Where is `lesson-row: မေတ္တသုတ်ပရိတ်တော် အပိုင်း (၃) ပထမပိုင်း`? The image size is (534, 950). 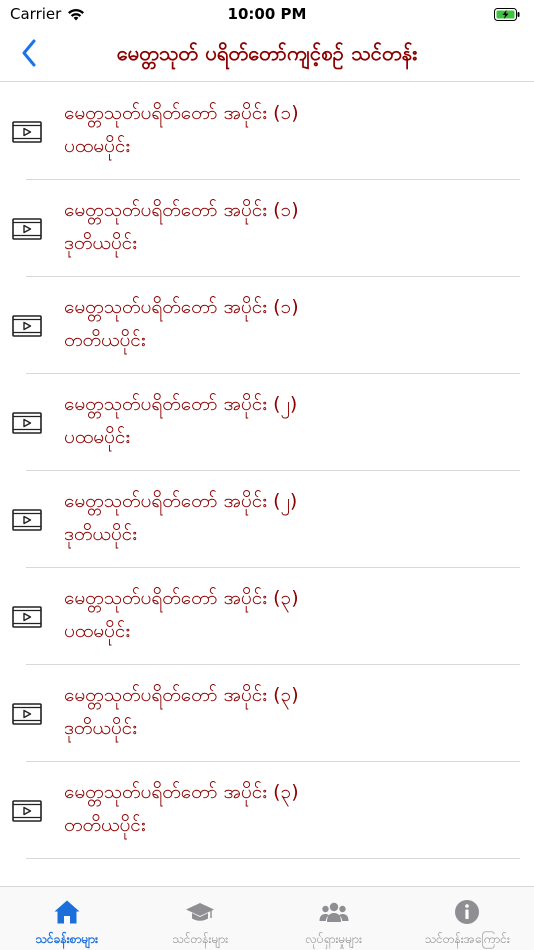 lesson-row: မေတ္တသုတ်ပရိတ်တော် အပိုင်း (၃) ပထမပိုင်း is located at coordinates (267, 616).